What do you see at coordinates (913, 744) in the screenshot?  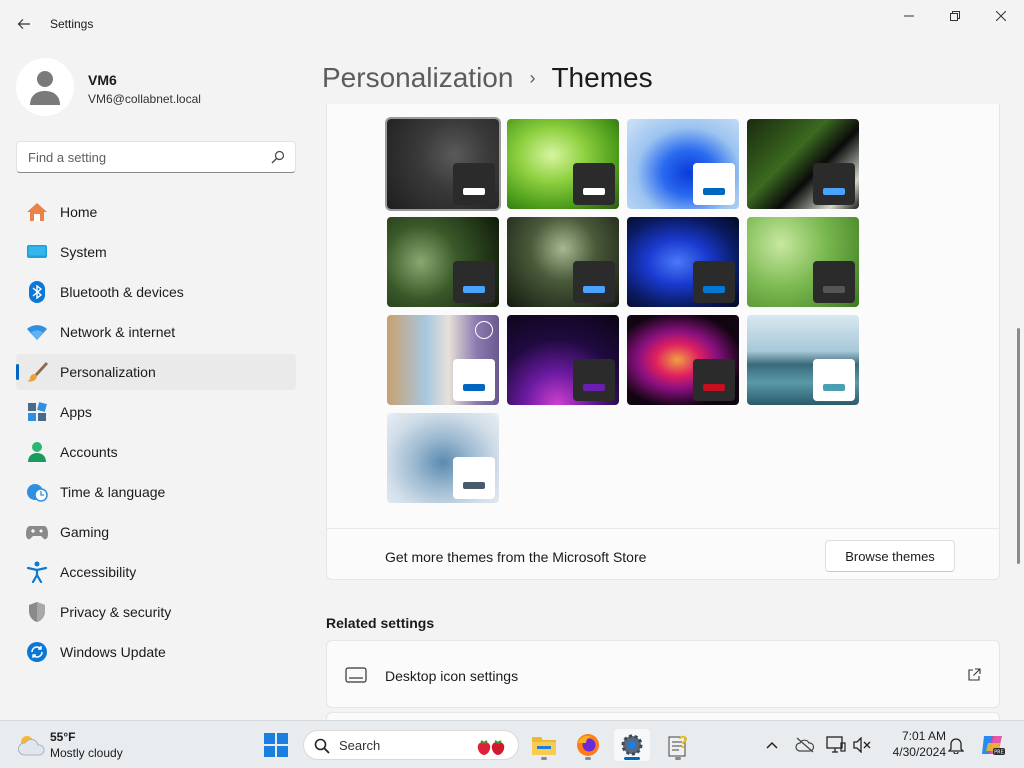 I see `taskbar-clock: 7:01 AM 4/30/2024` at bounding box center [913, 744].